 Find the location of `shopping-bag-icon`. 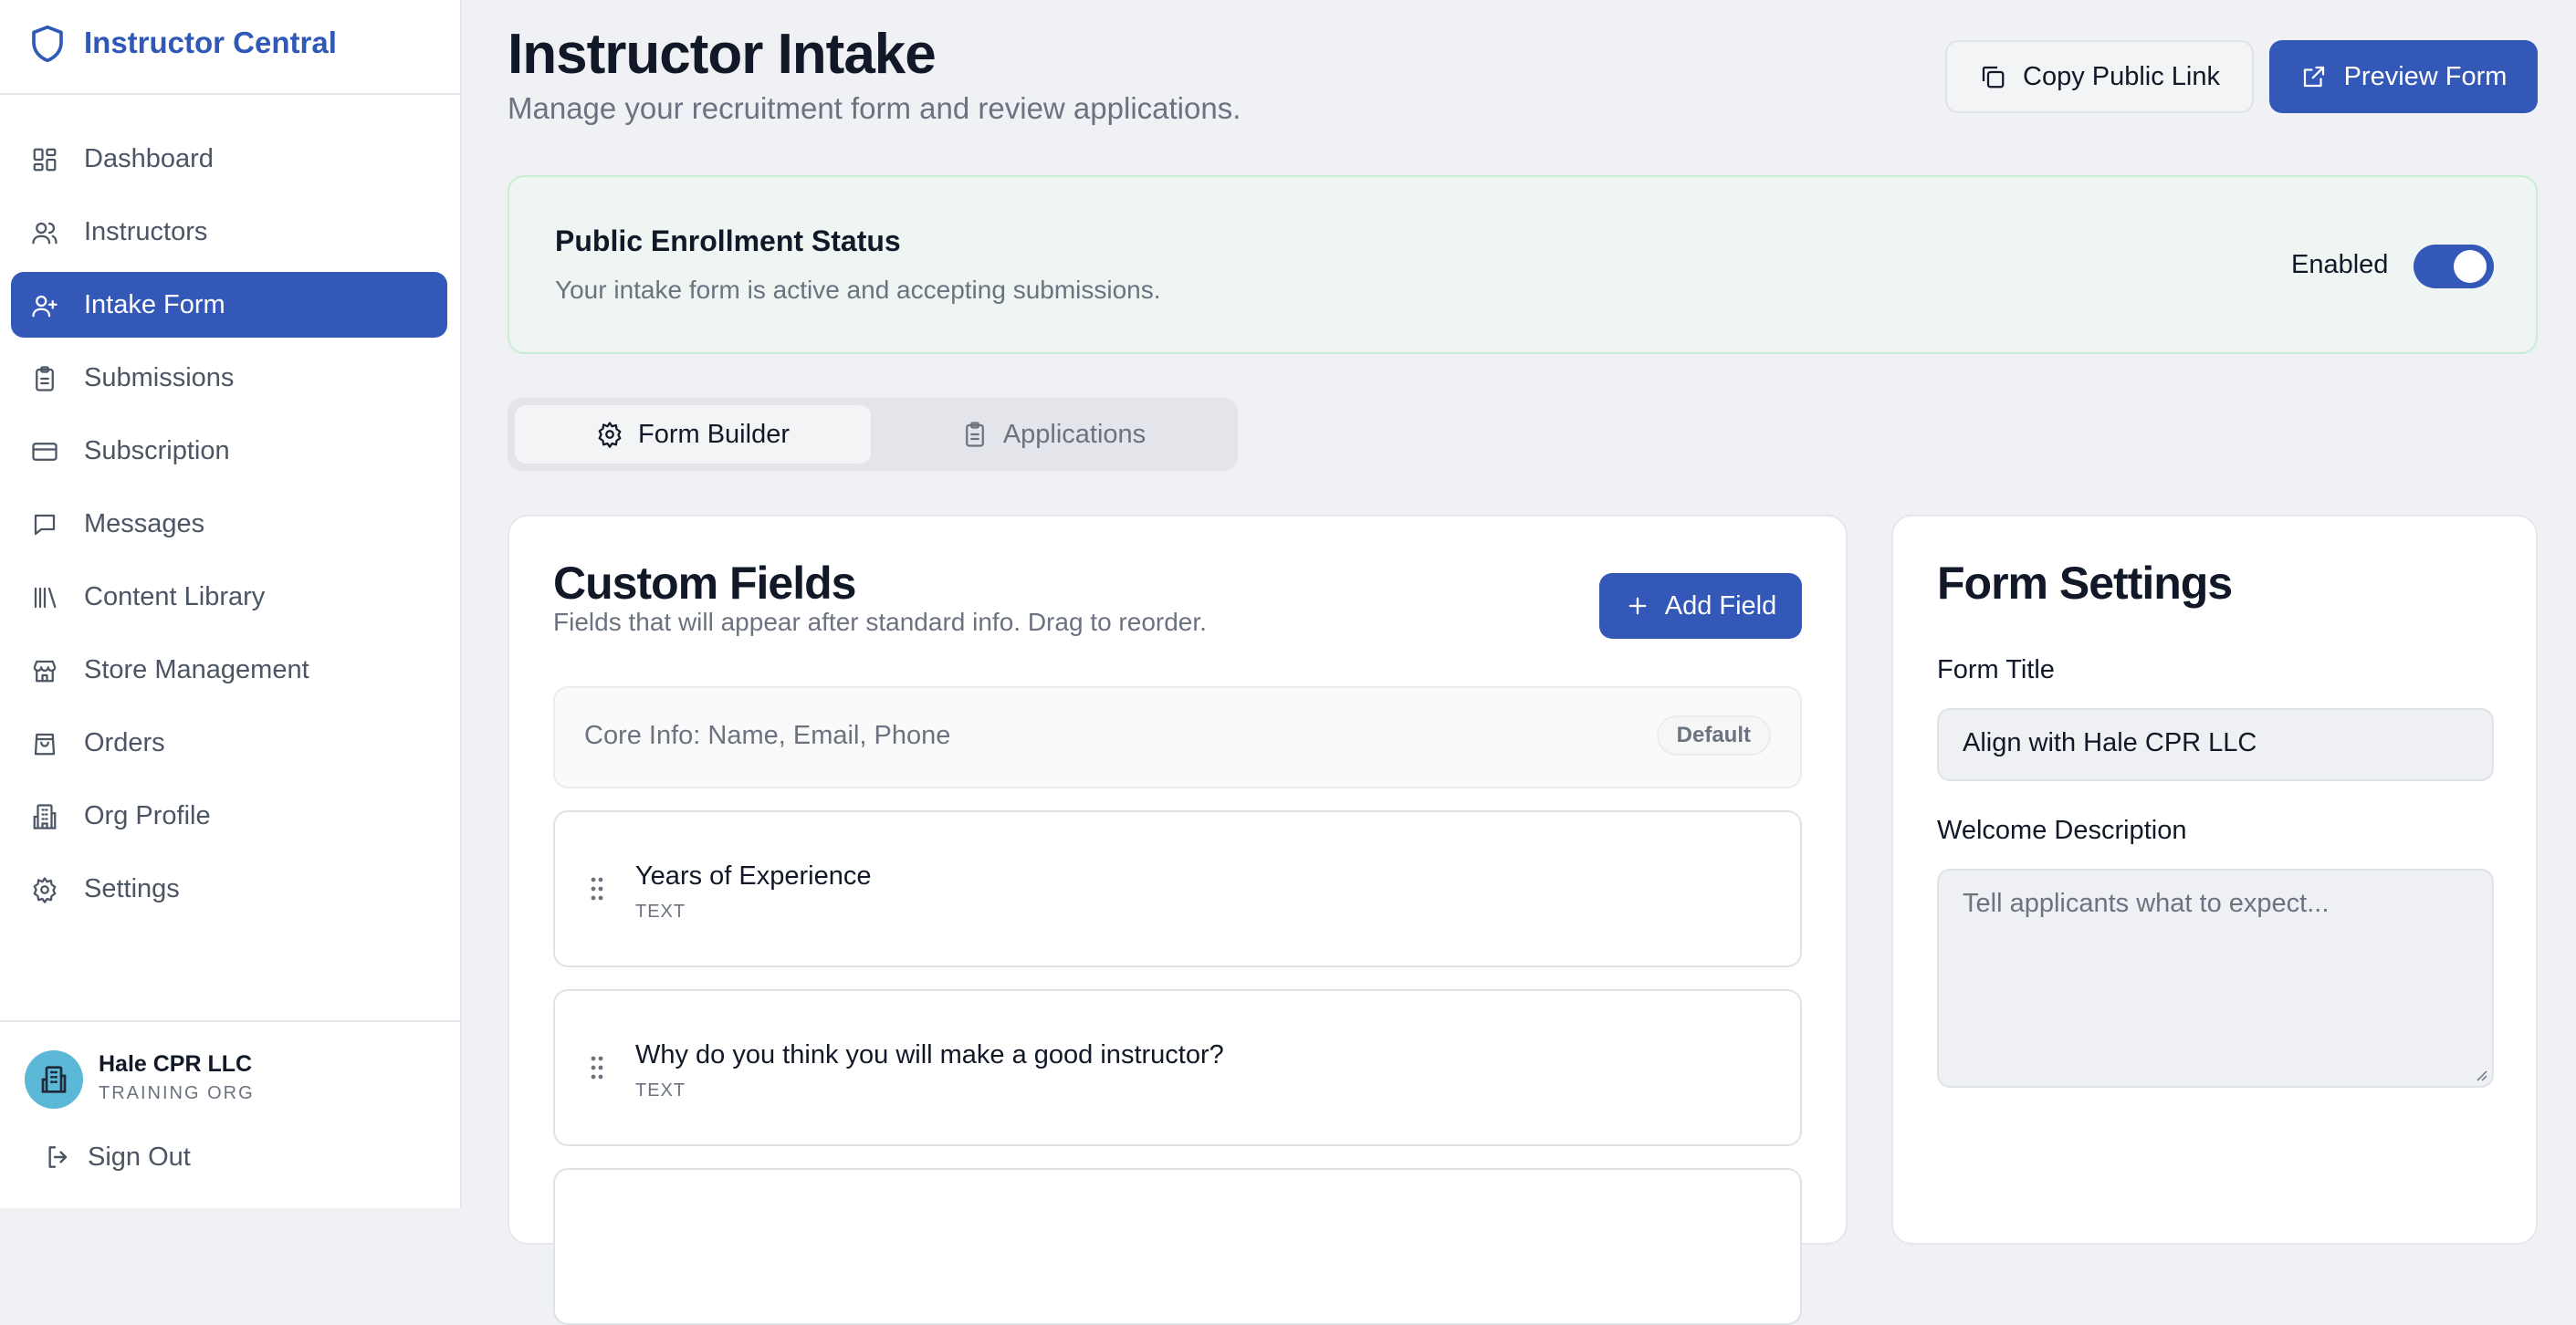

shopping-bag-icon is located at coordinates (45, 744).